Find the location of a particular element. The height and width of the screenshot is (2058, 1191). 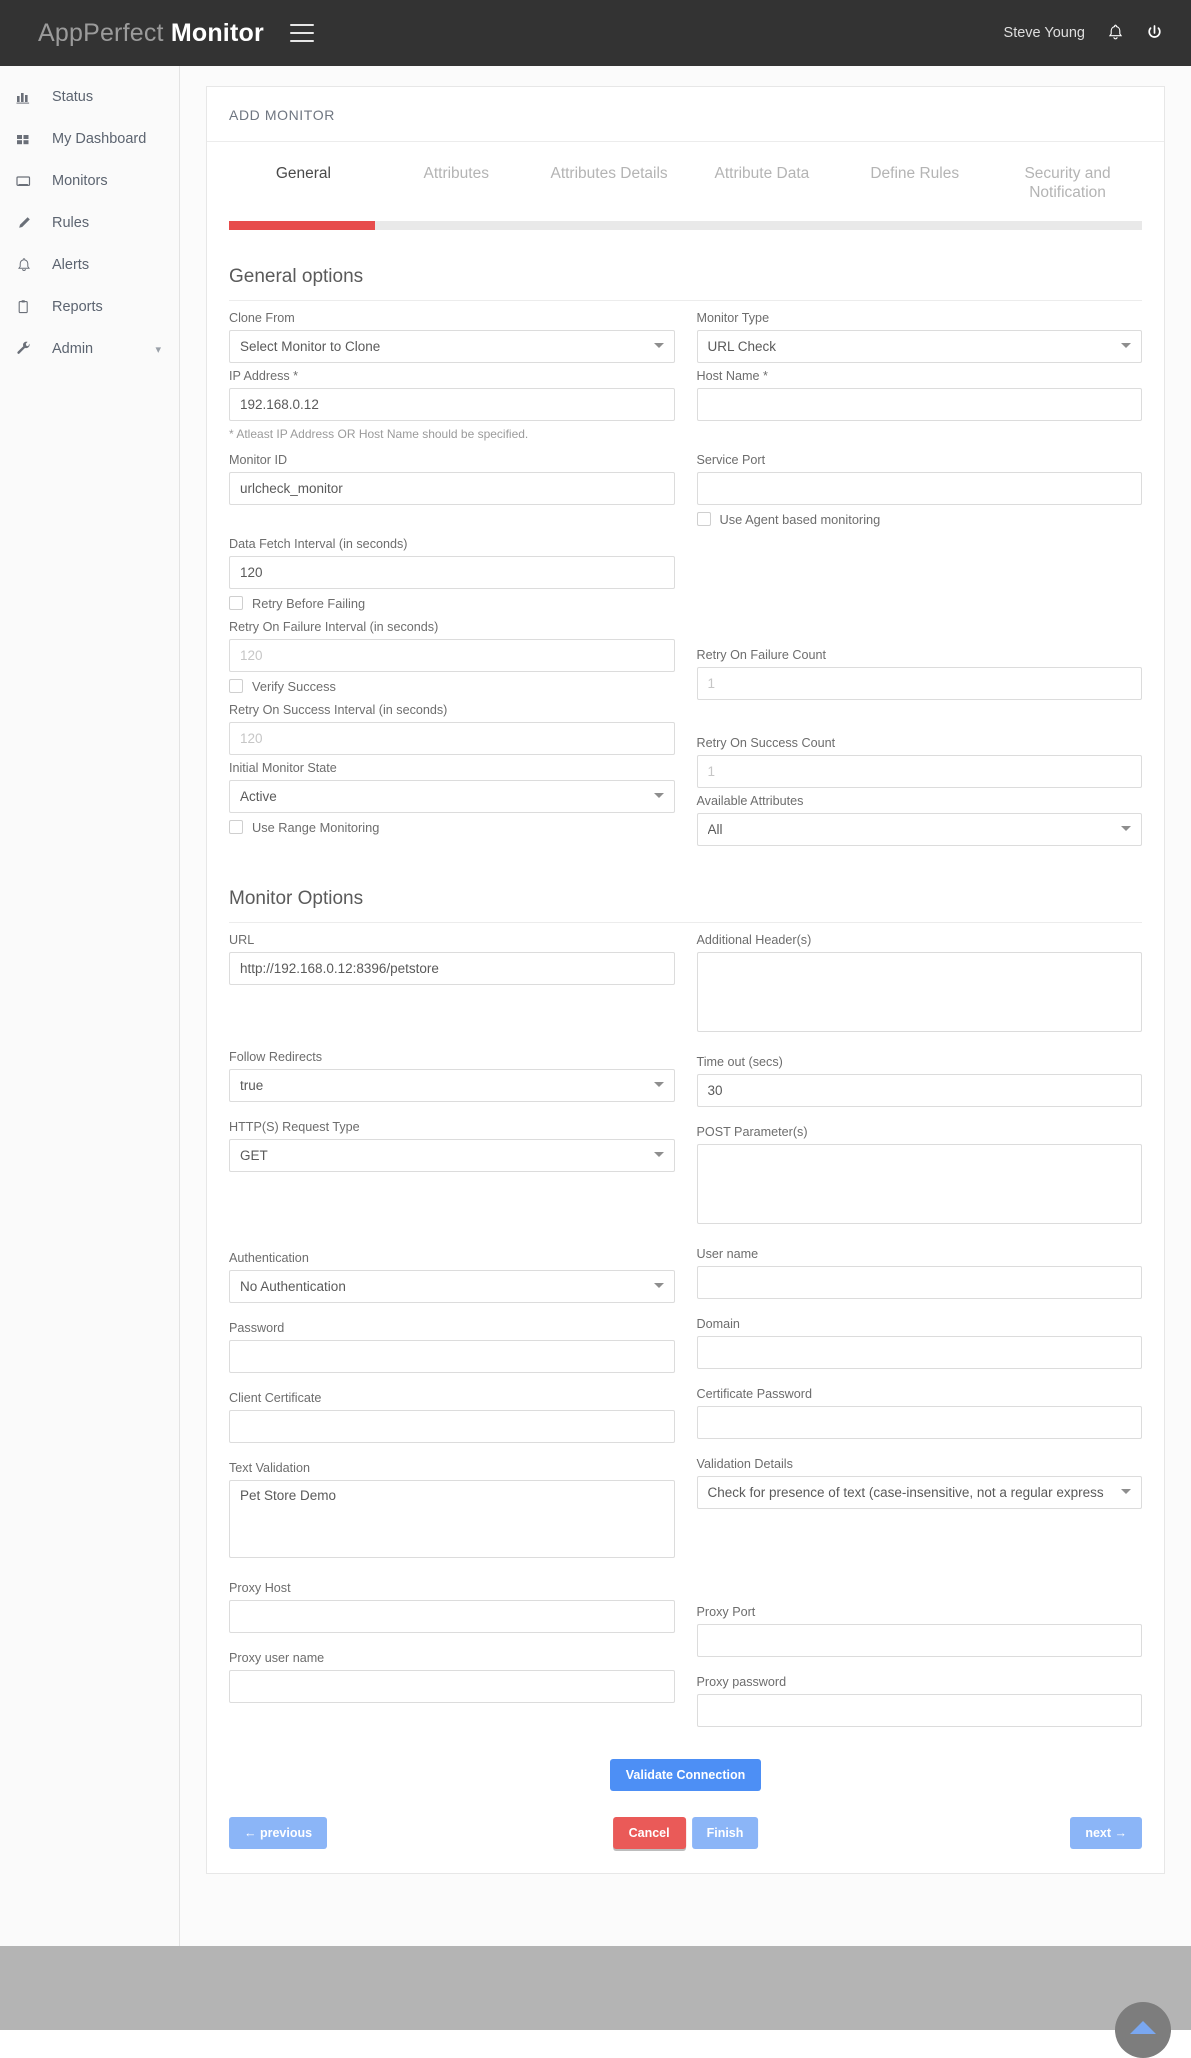

password-input is located at coordinates (452, 1356).